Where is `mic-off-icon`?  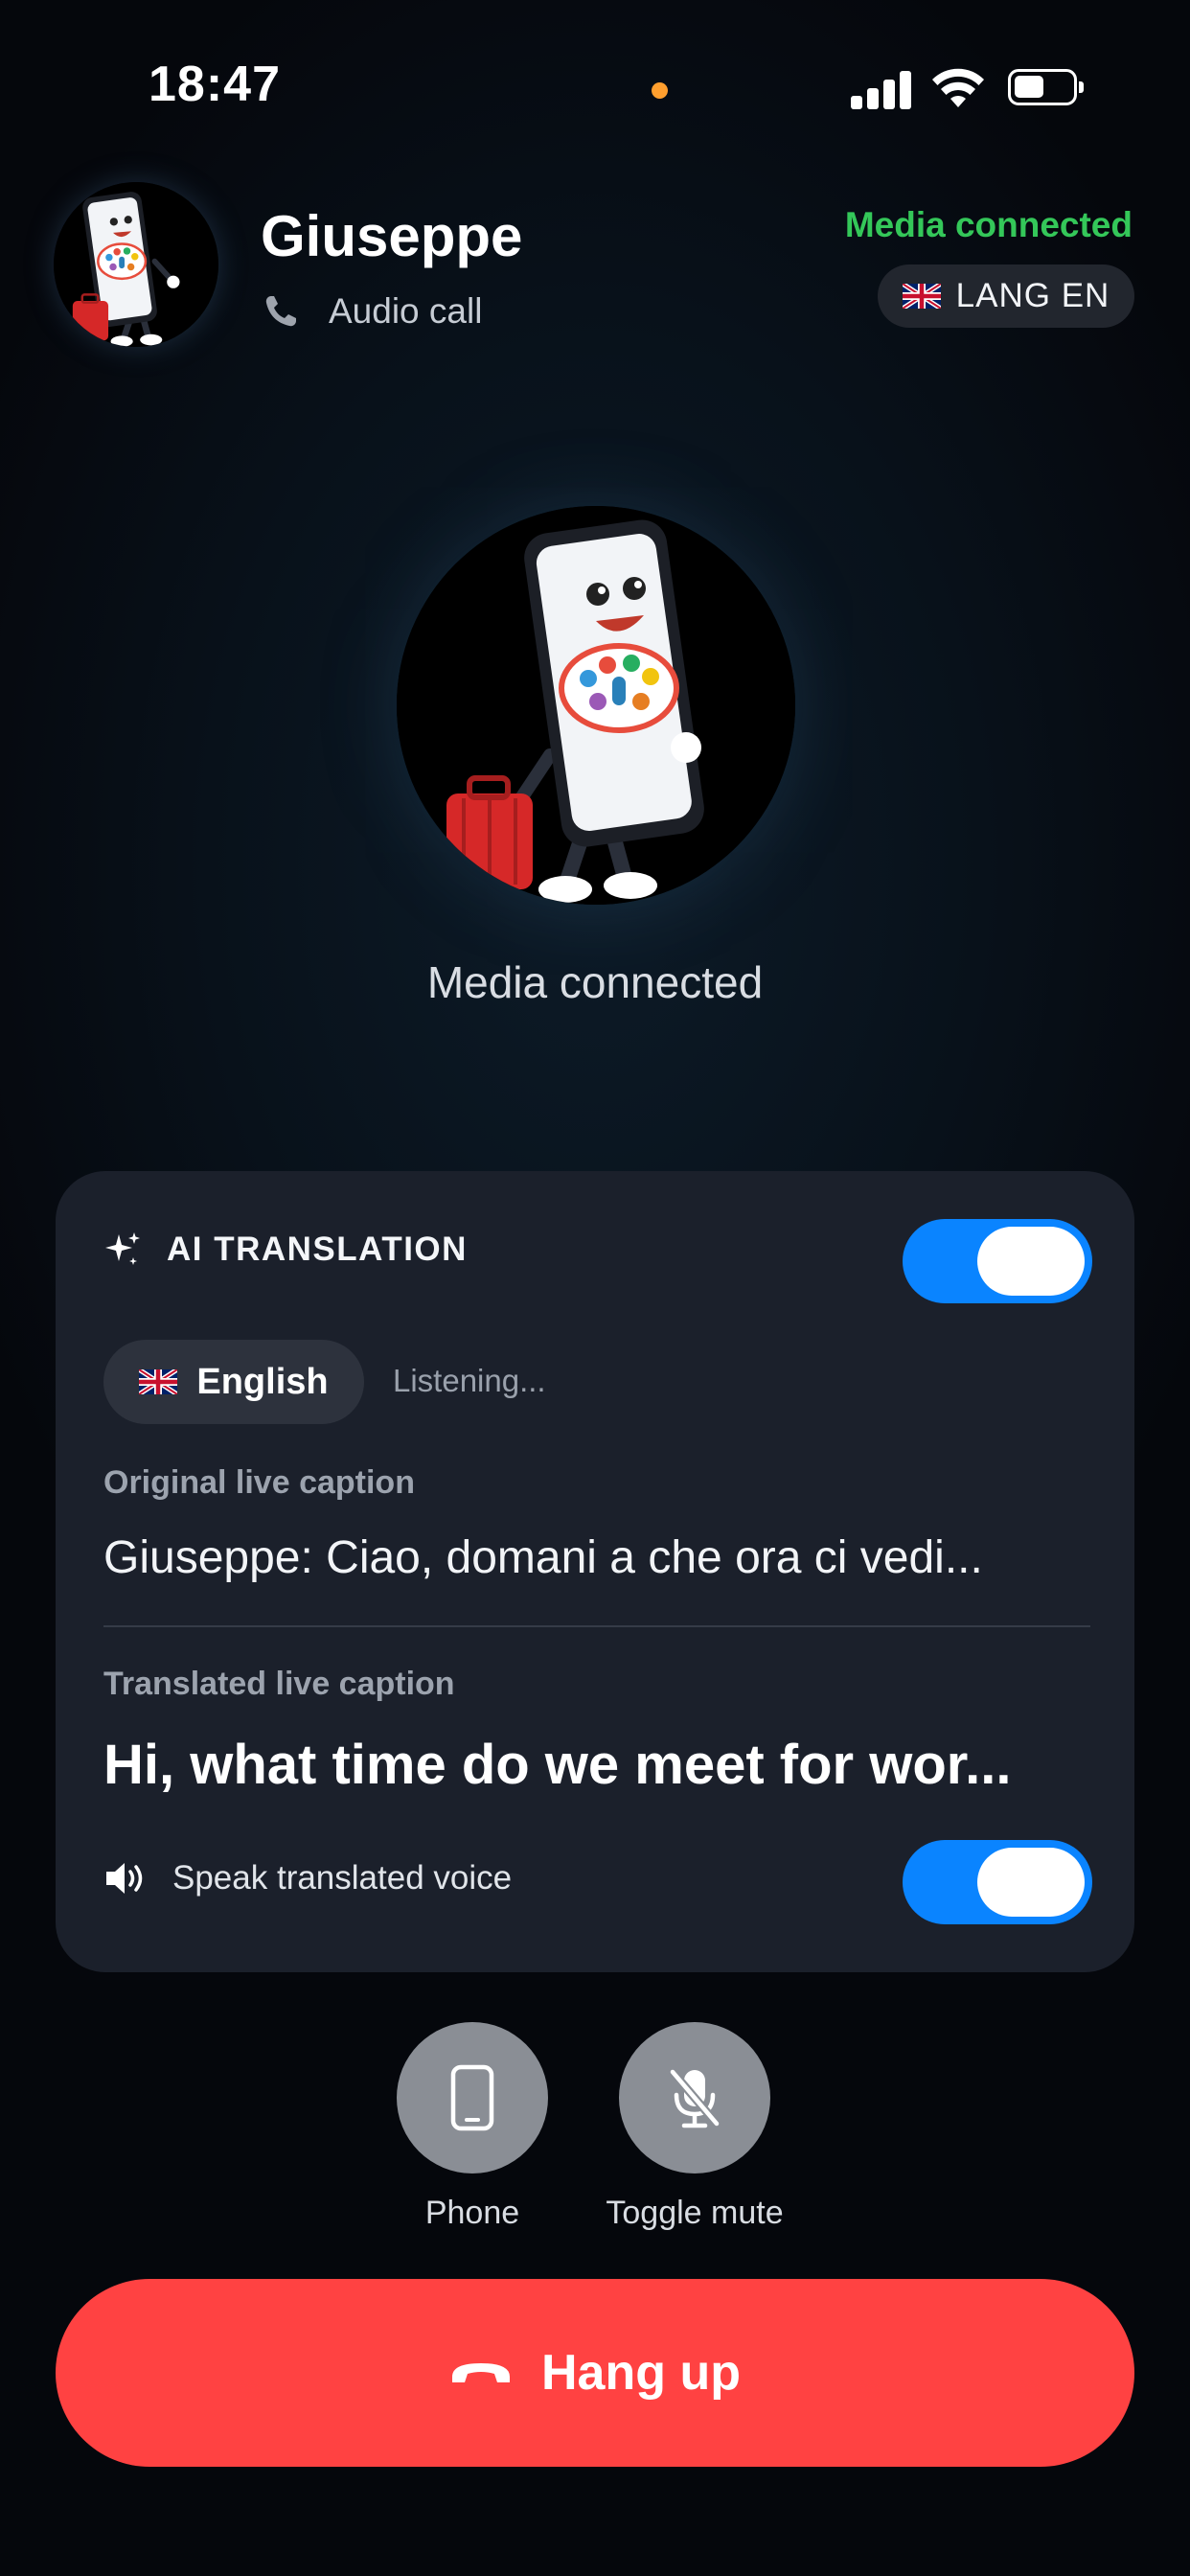
mic-off-icon is located at coordinates (695, 2098).